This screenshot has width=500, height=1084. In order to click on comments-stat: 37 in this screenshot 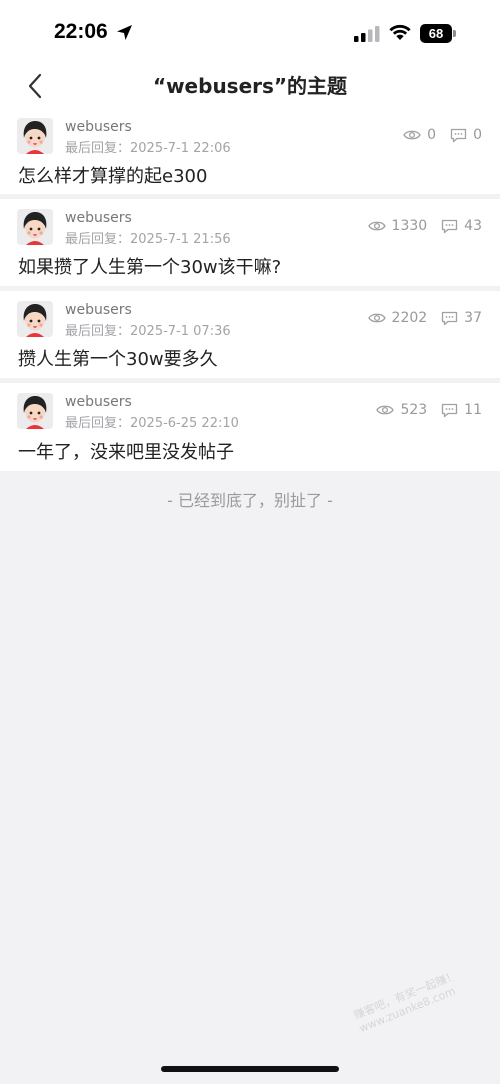, I will do `click(461, 318)`.